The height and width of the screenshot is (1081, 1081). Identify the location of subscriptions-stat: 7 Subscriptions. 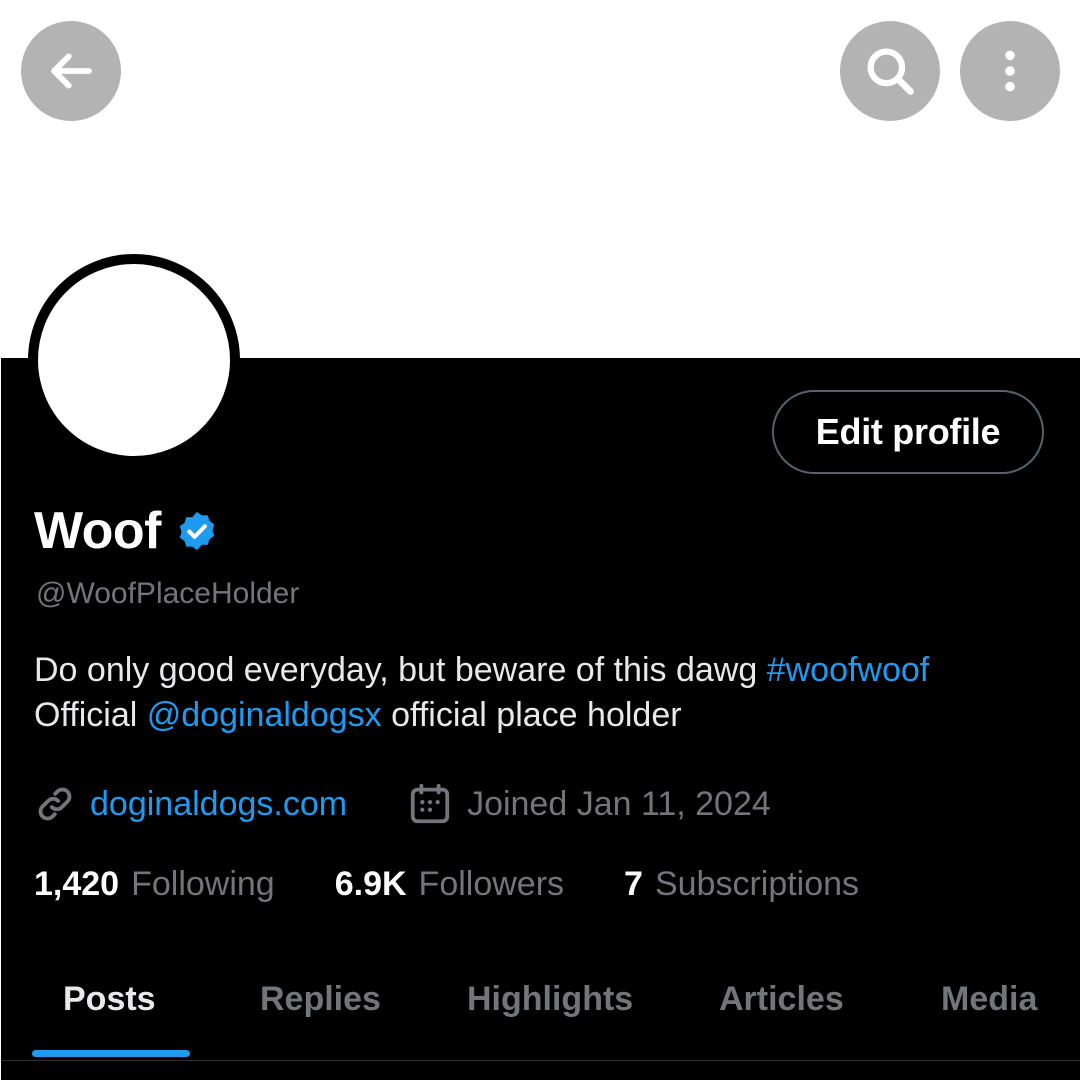
(741, 884).